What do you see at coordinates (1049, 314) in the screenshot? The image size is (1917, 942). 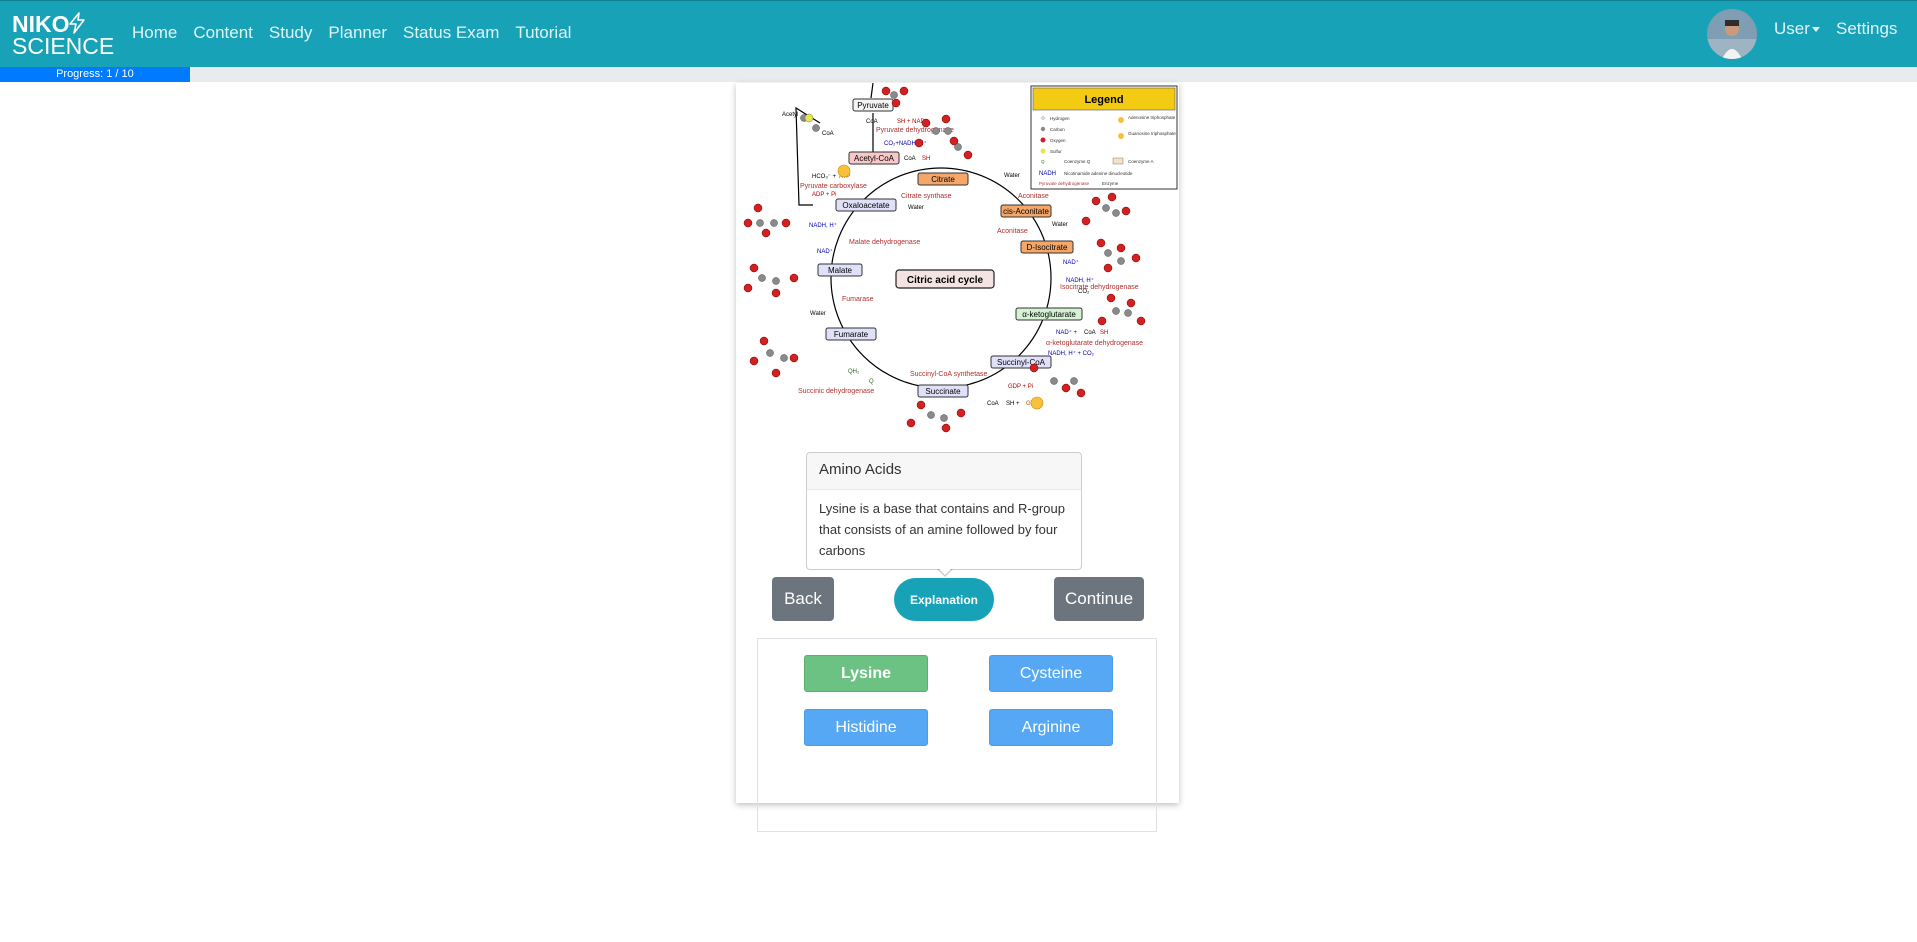 I see `metabolite-alpha-ketoglutarate: α-ketoglutarate` at bounding box center [1049, 314].